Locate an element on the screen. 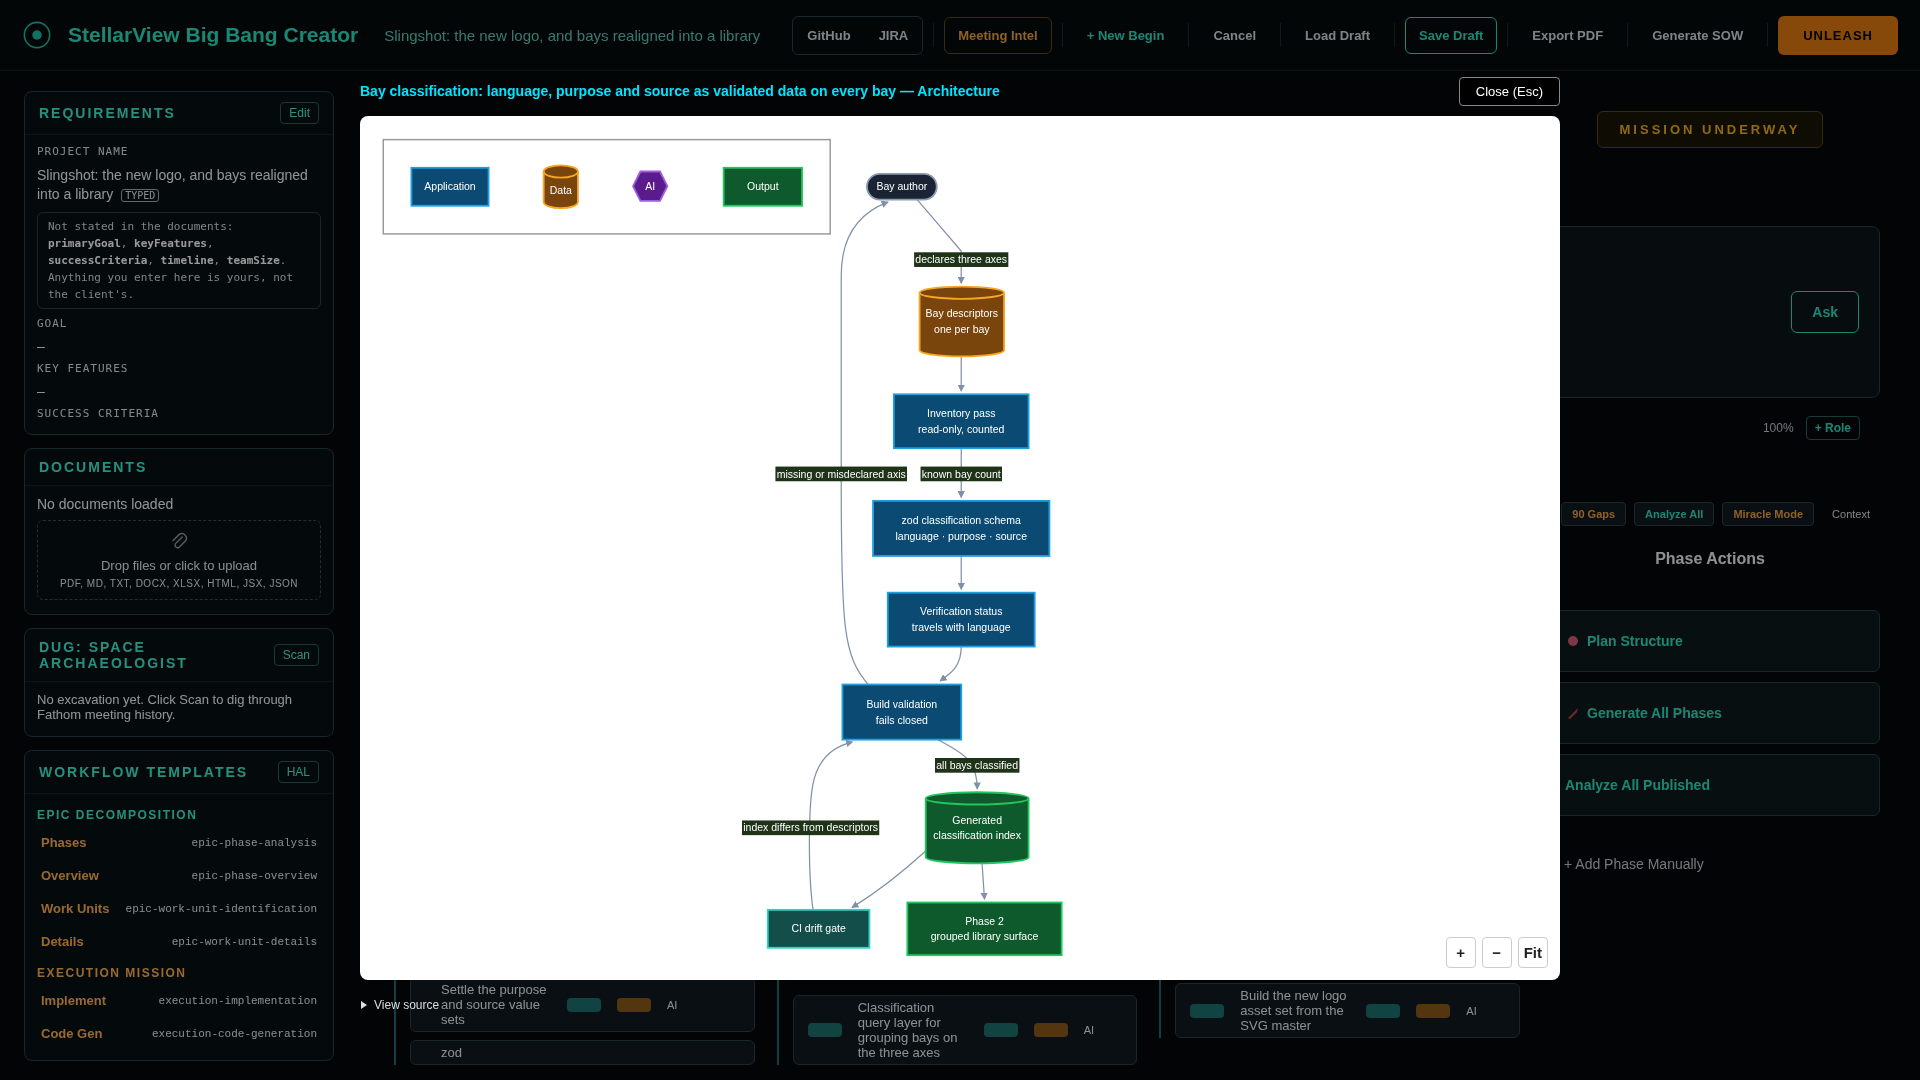  panel-title: REQUIREMENTS is located at coordinates (107, 113).